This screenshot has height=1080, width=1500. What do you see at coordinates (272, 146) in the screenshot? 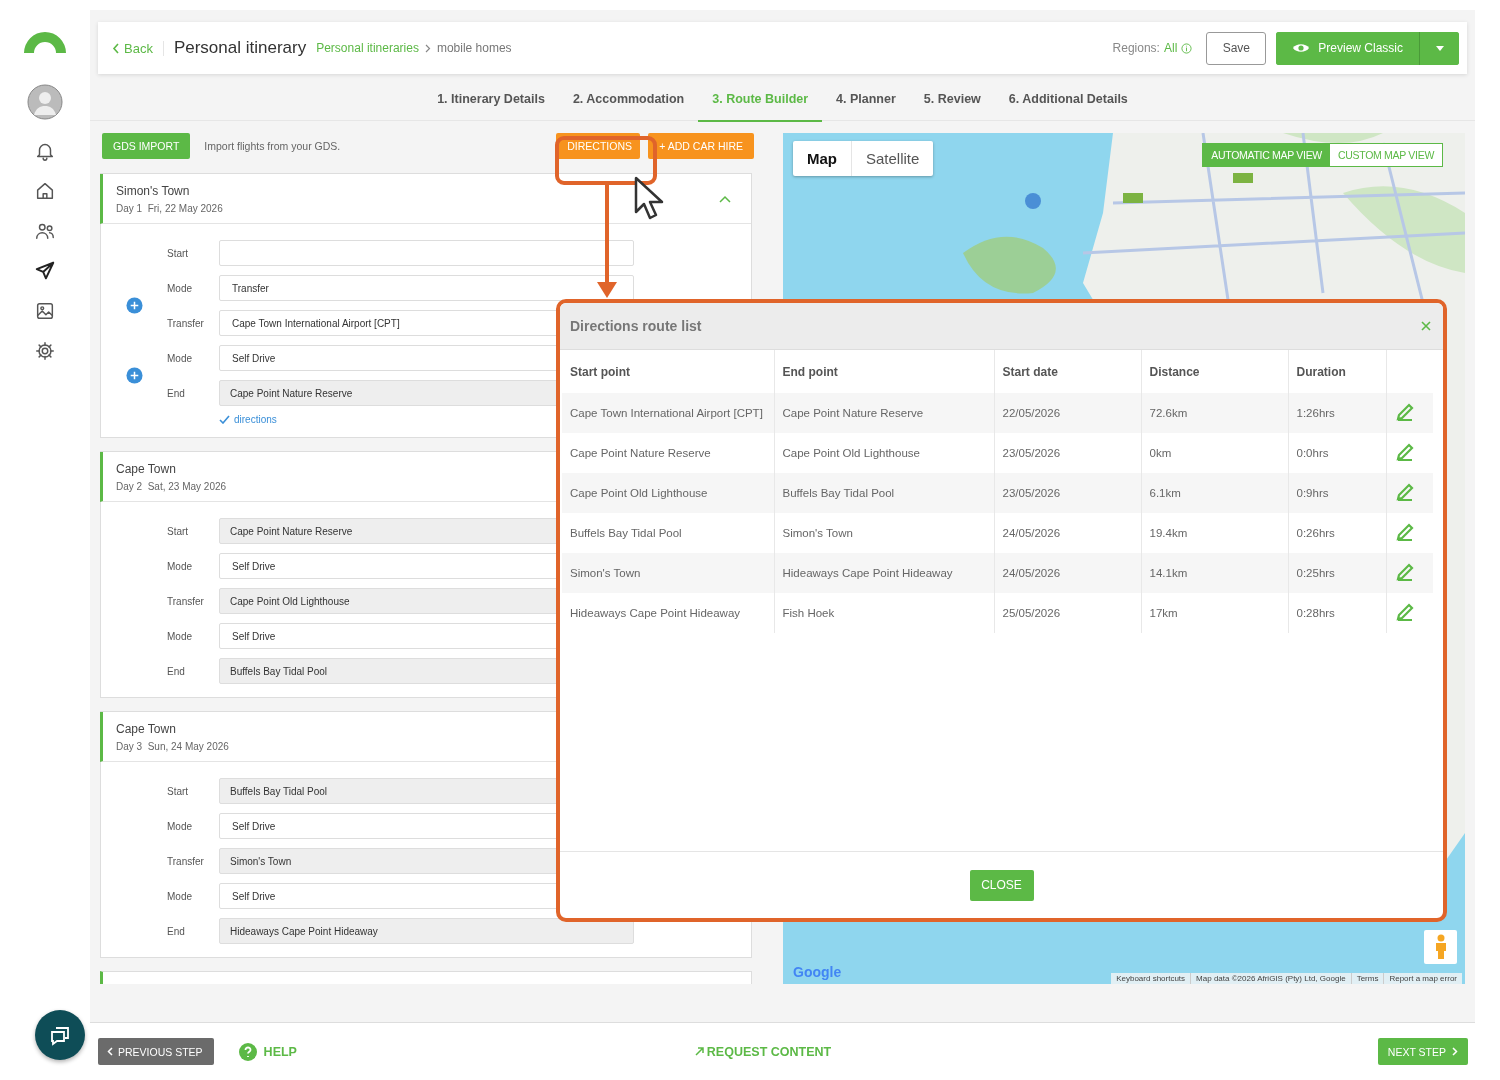
I see `gds-hint: Import flights from your GDS.` at bounding box center [272, 146].